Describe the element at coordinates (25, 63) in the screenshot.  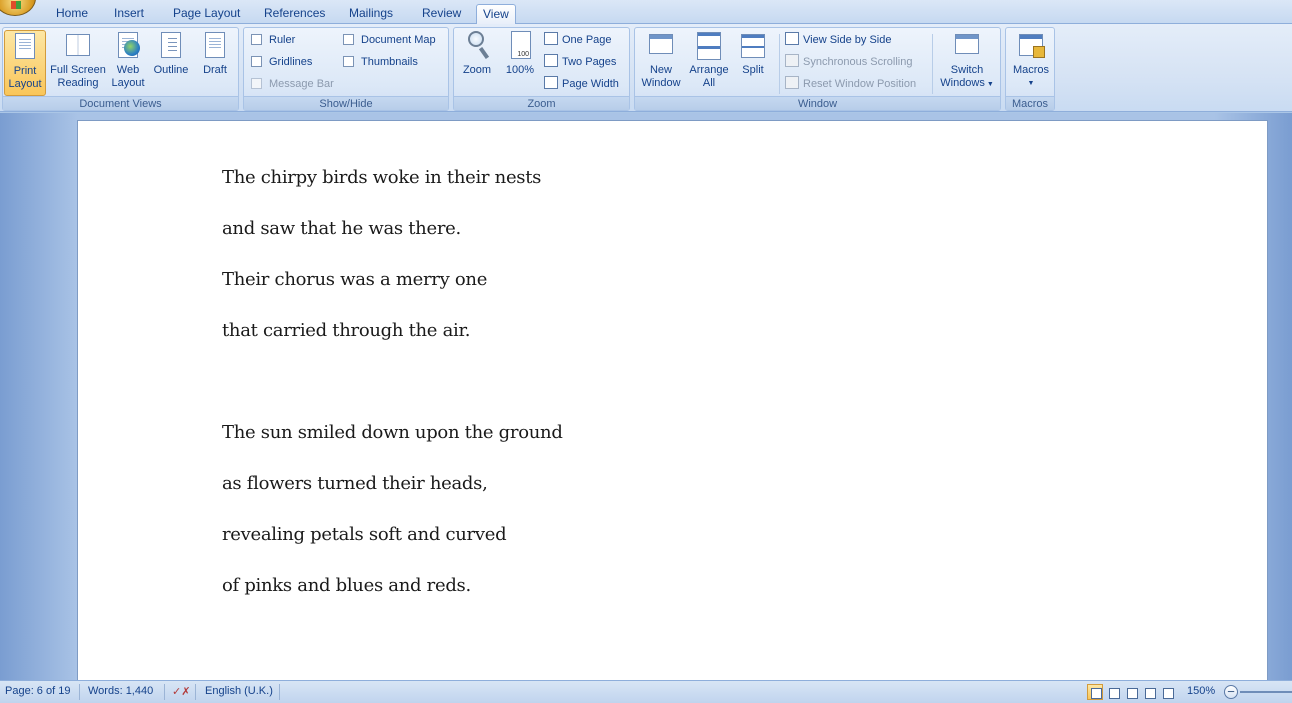
I see `print-layout-button: Print Layout` at that location.